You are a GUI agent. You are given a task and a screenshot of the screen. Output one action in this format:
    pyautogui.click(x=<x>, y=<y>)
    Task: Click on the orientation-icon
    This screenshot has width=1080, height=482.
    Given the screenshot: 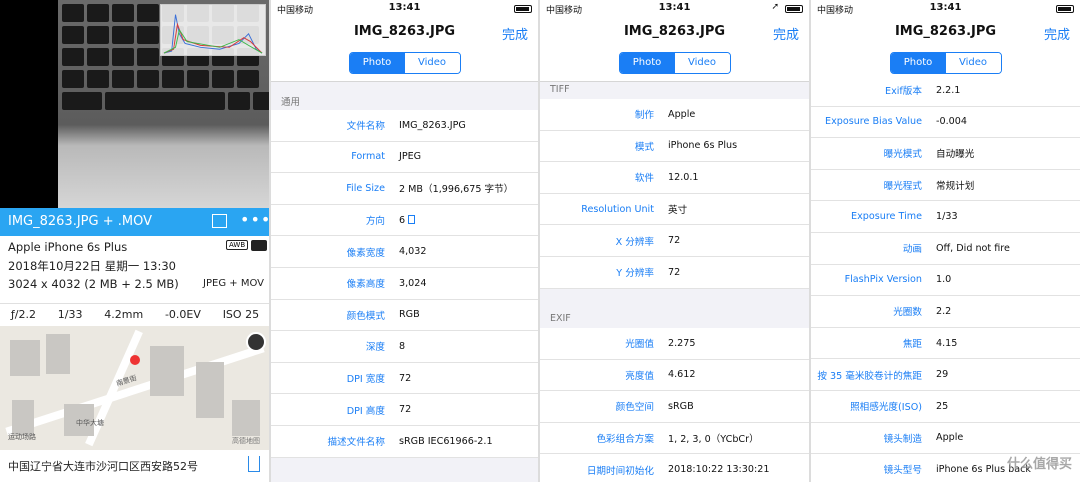 What is the action you would take?
    pyautogui.click(x=412, y=219)
    